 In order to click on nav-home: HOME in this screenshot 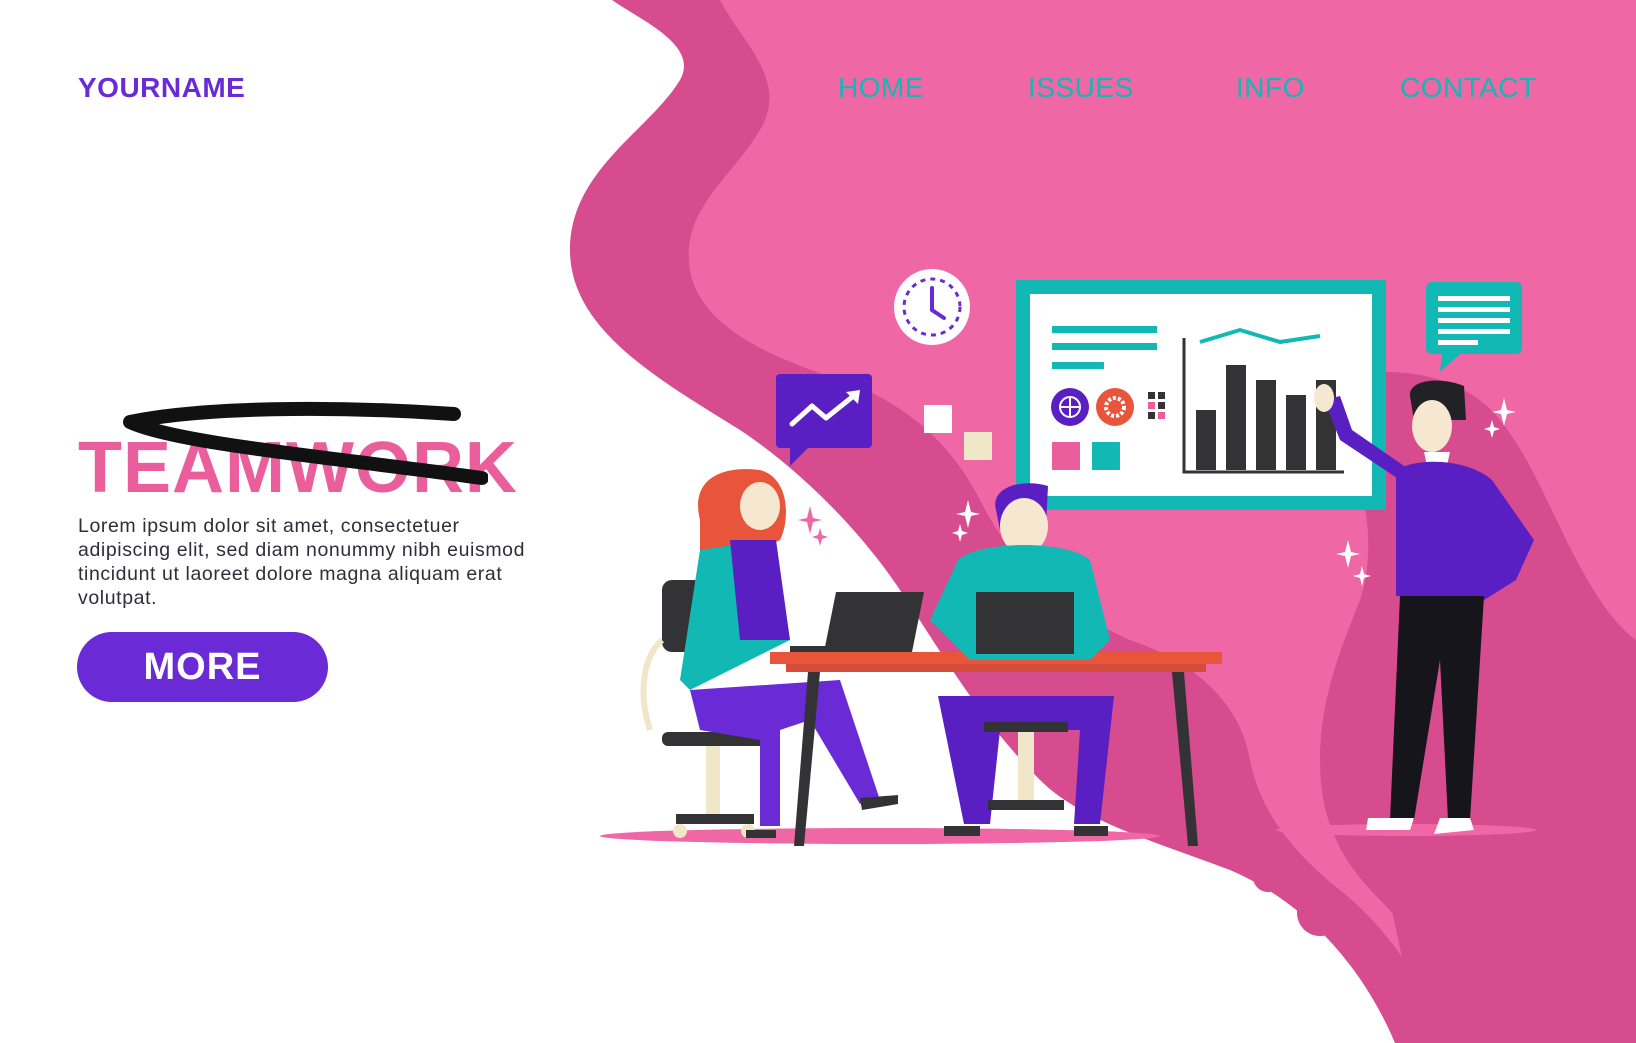, I will do `click(881, 88)`.